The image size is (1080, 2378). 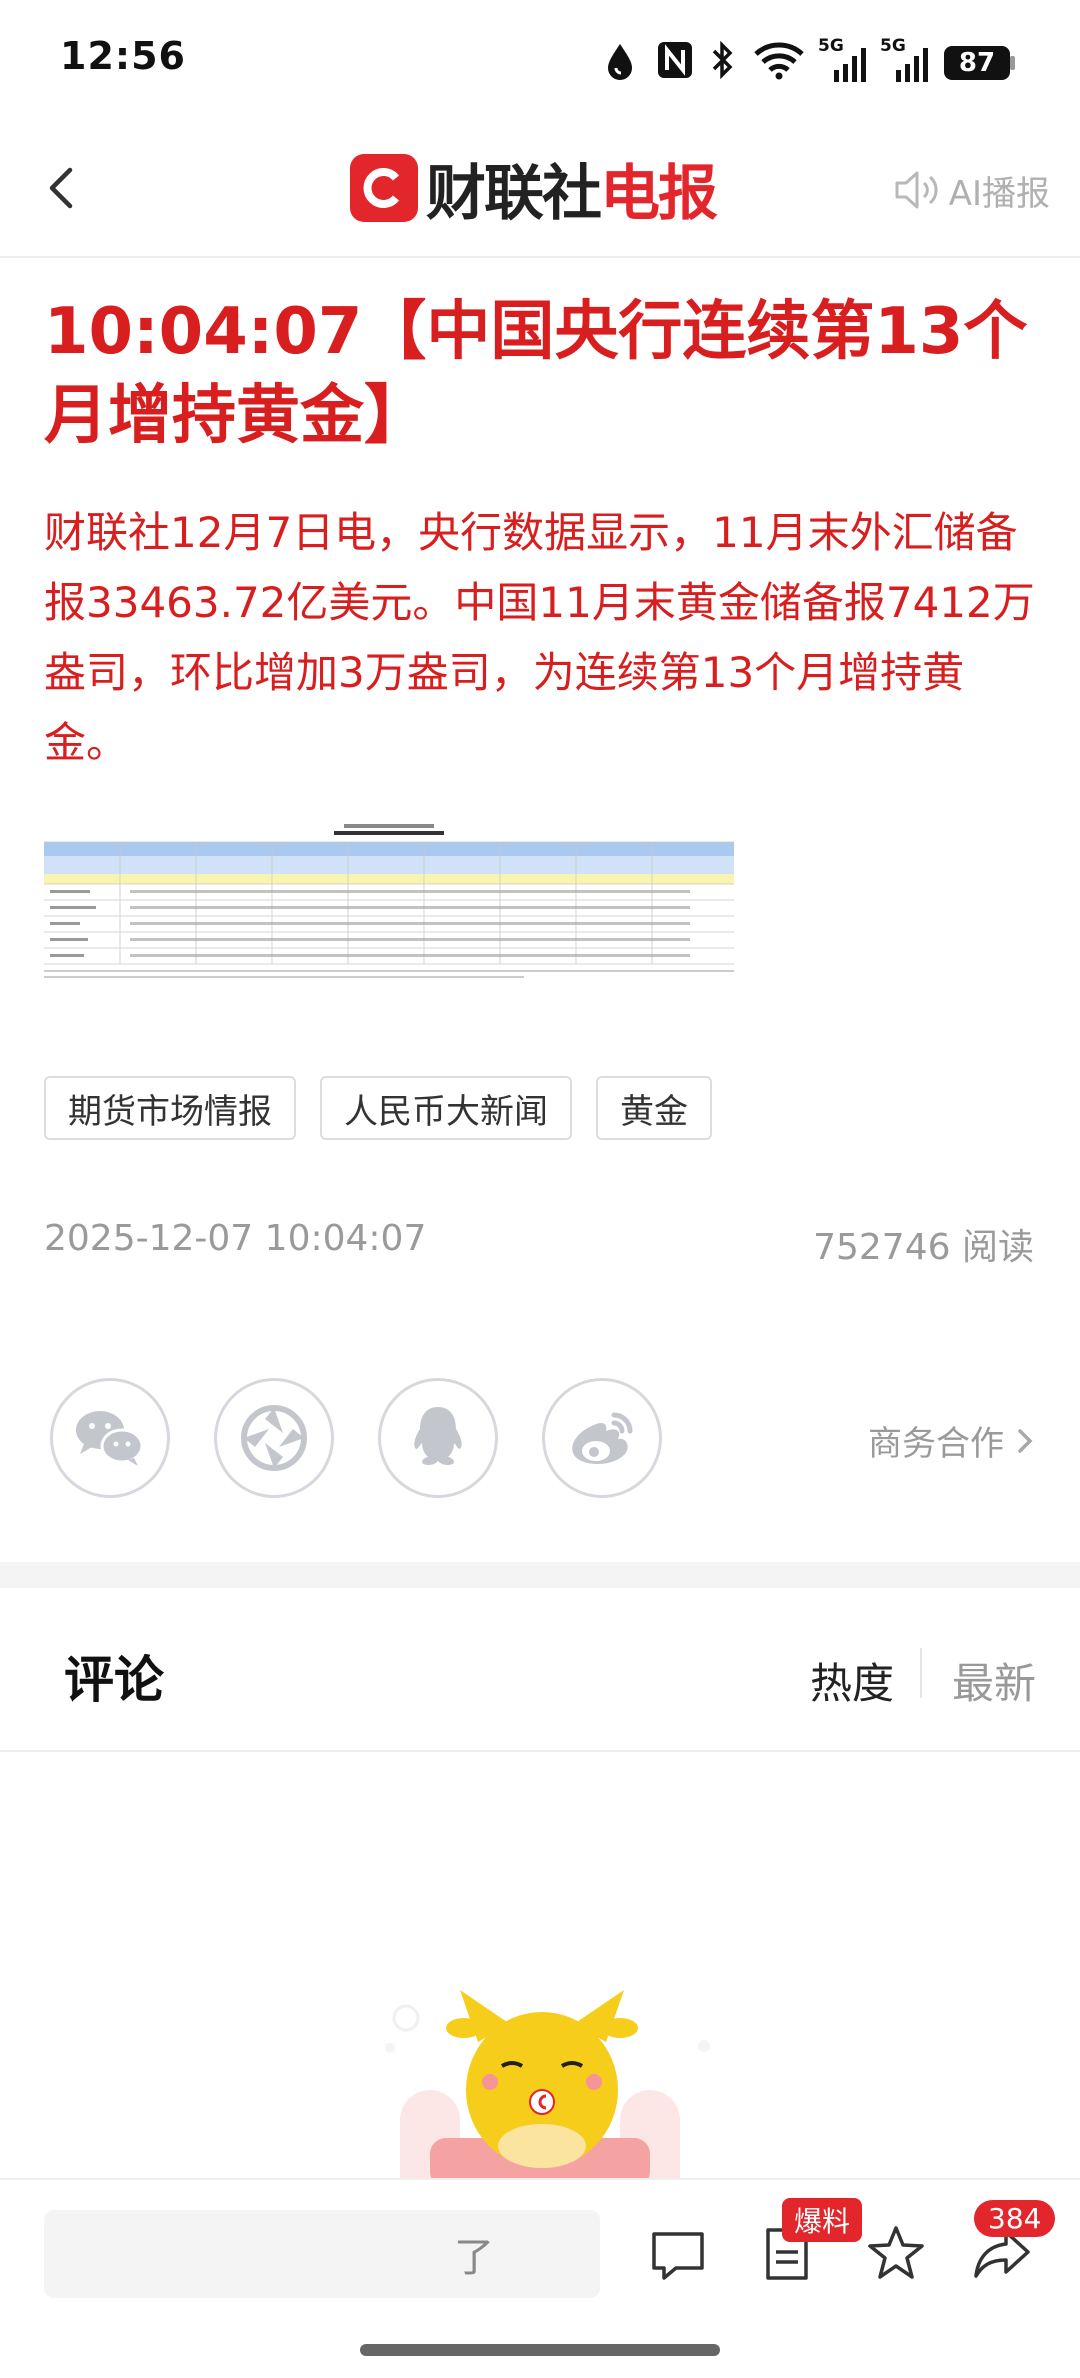 I want to click on star-icon, so click(x=896, y=2254).